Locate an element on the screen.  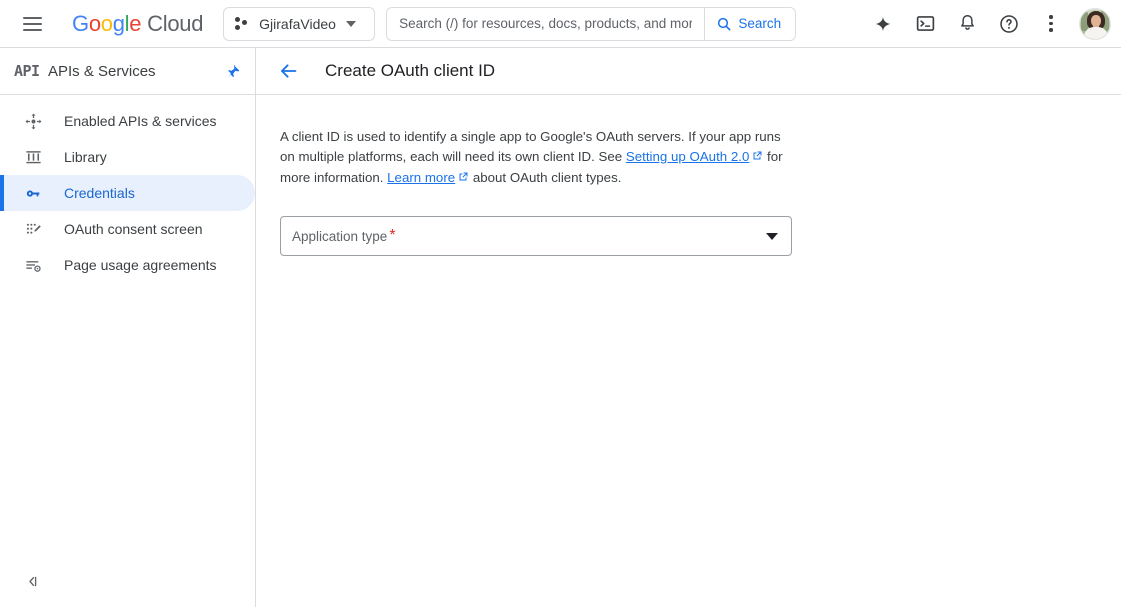
sidebar-item-credentials: Credentials is located at coordinates (127, 193).